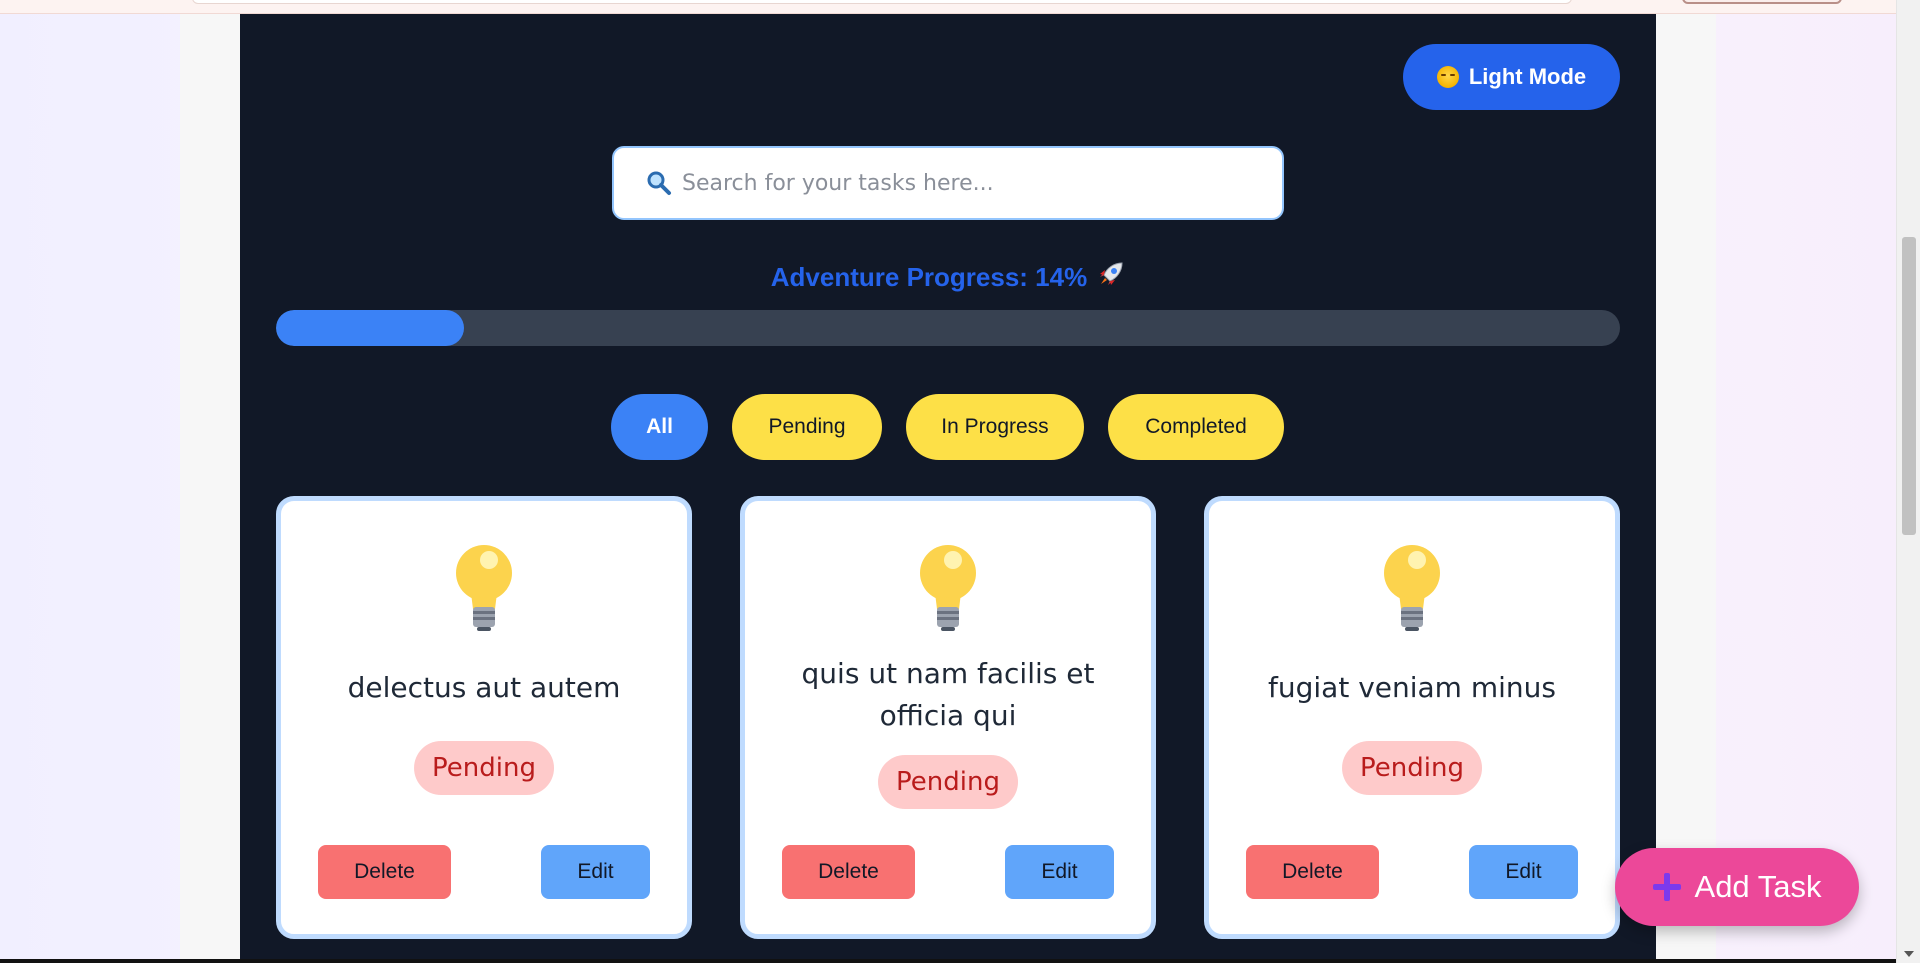 The image size is (1920, 963). Describe the element at coordinates (484, 717) in the screenshot. I see `task-card: delectus aut autem Pending Delete Edit` at that location.